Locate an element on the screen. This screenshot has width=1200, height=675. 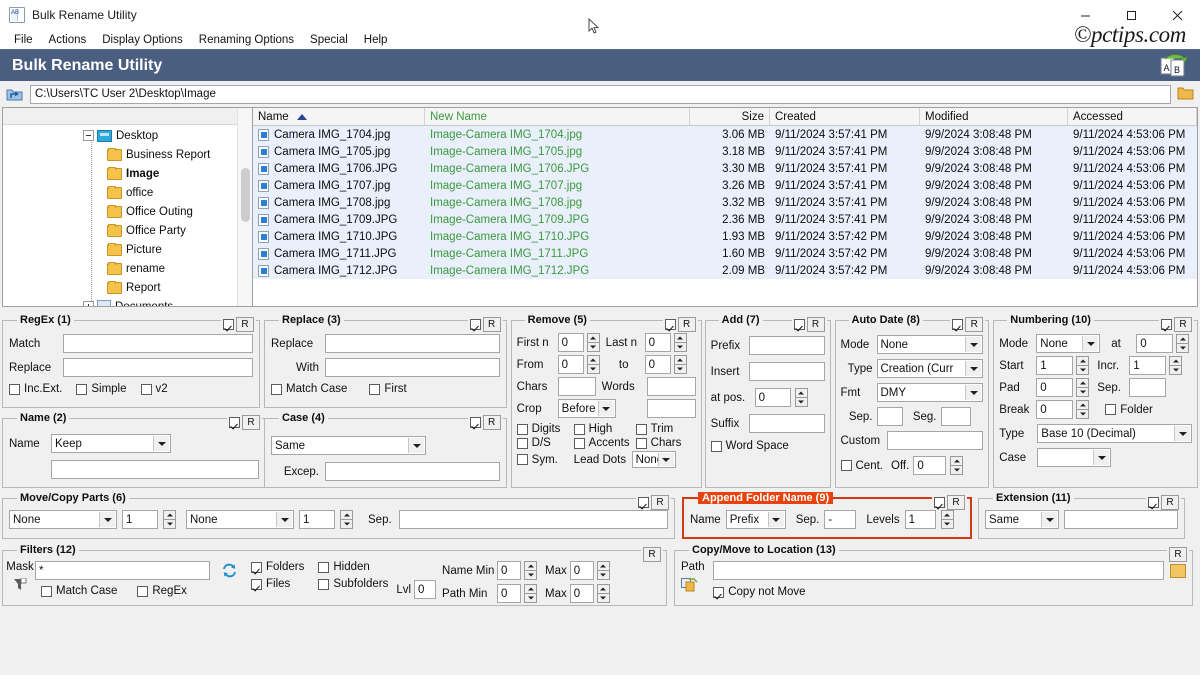
numbering-start-spinner is located at coordinates (1083, 365).